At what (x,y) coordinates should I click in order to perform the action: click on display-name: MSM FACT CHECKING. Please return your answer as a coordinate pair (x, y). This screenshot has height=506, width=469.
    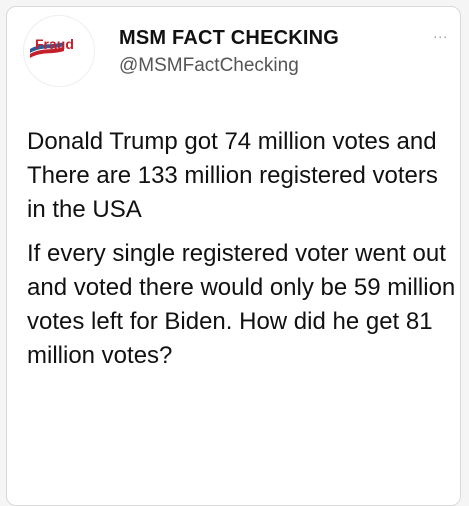
    Looking at the image, I should click on (229, 38).